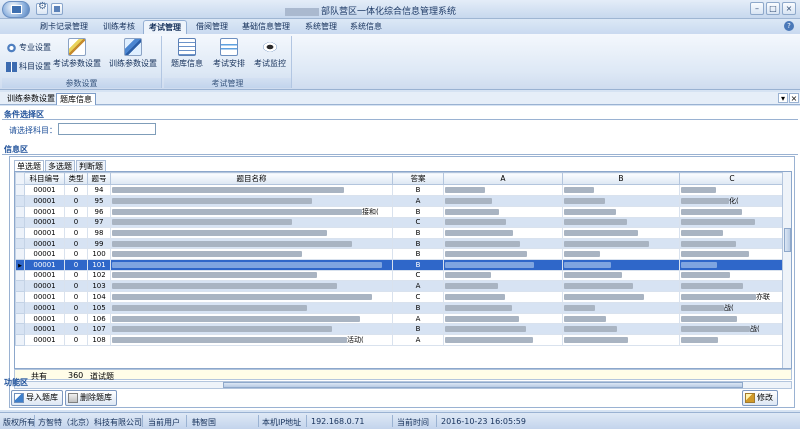  What do you see at coordinates (400, 233) in the screenshot?
I see `table-row: 00001 0 98 B` at bounding box center [400, 233].